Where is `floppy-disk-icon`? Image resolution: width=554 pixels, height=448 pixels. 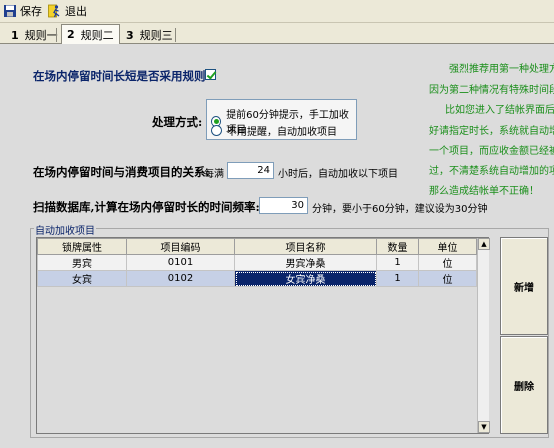
floppy-disk-icon is located at coordinates (10, 11).